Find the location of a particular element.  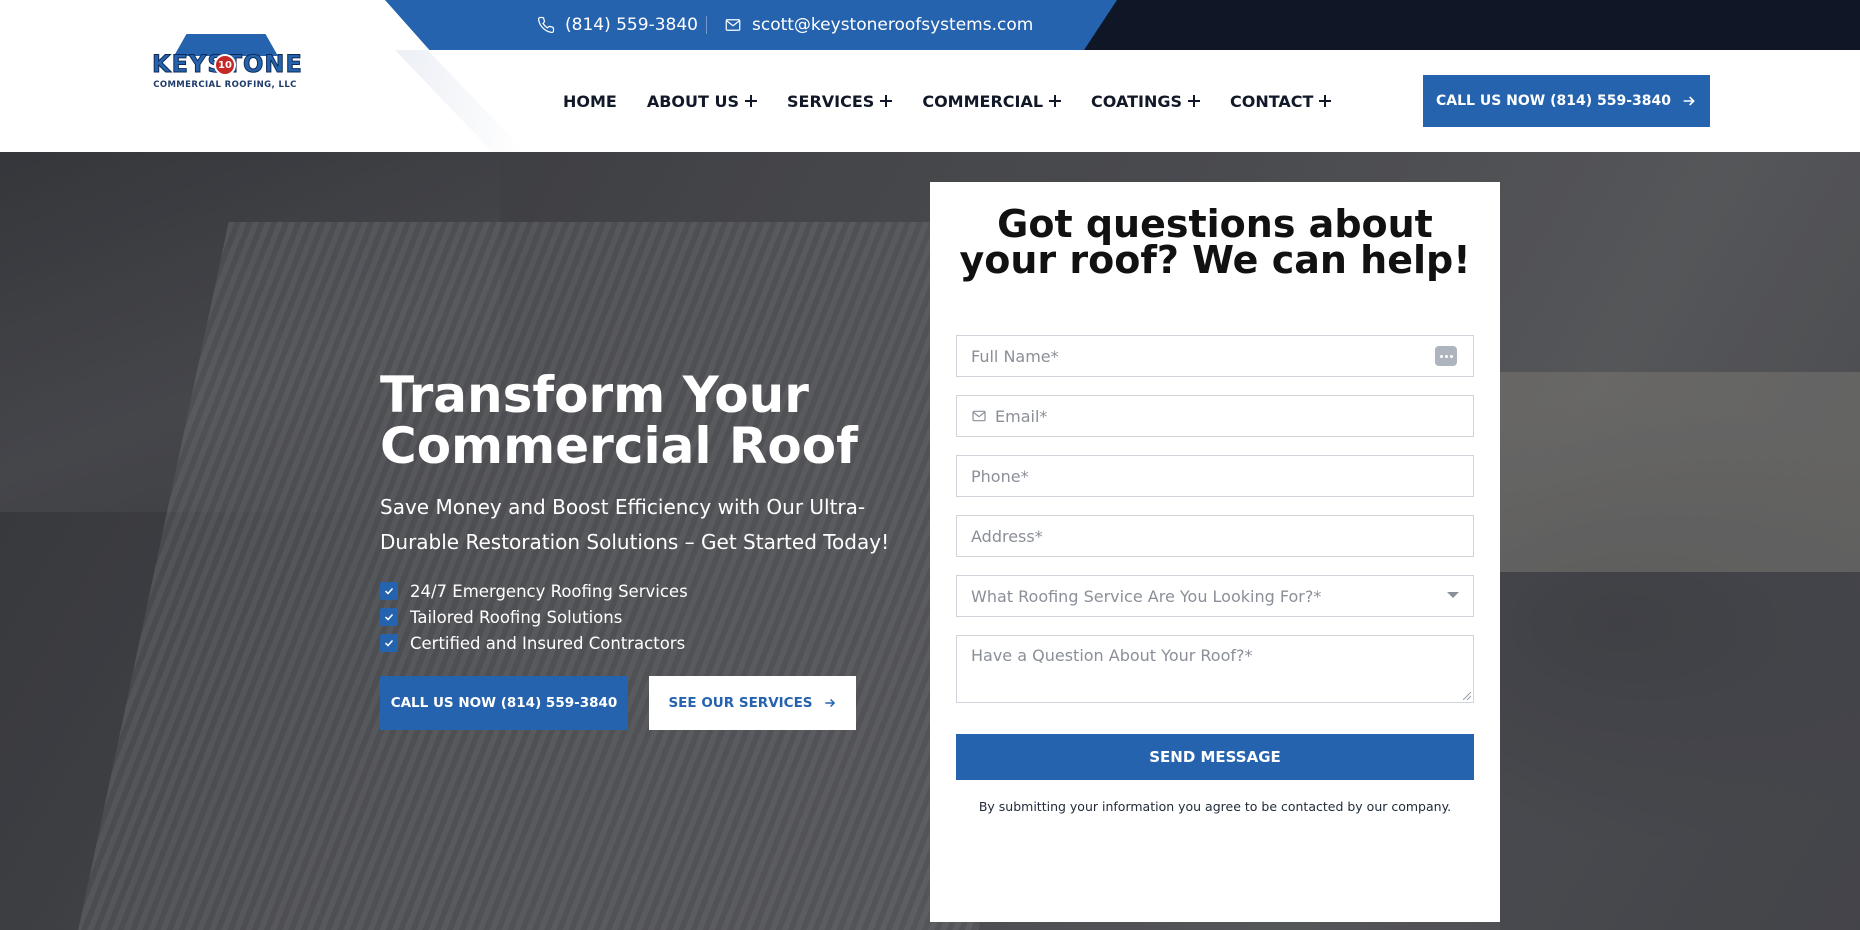

resize-handle-icon is located at coordinates (1467, 696).